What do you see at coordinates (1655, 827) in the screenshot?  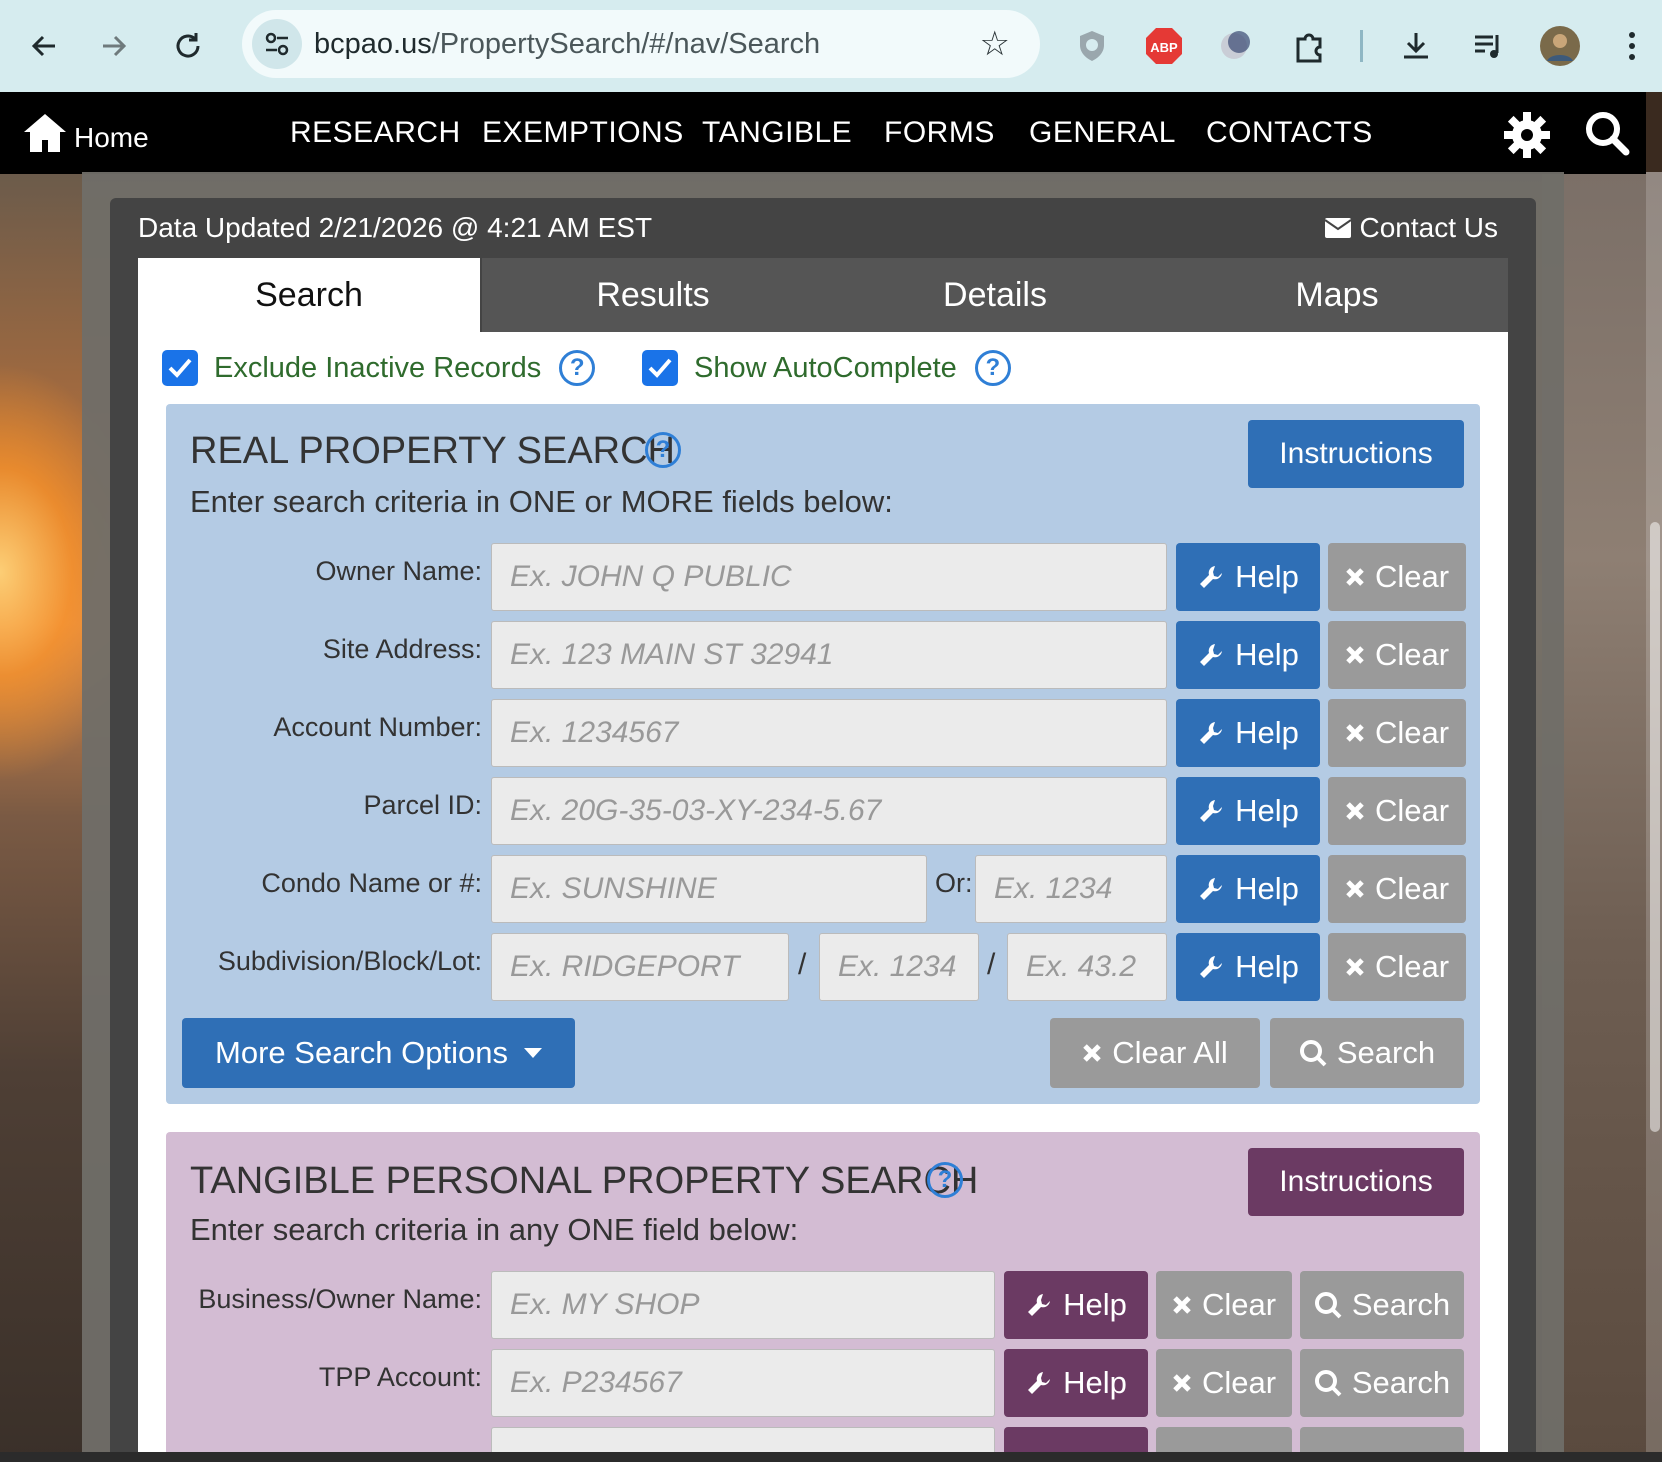 I see `scrollbar-thumb` at bounding box center [1655, 827].